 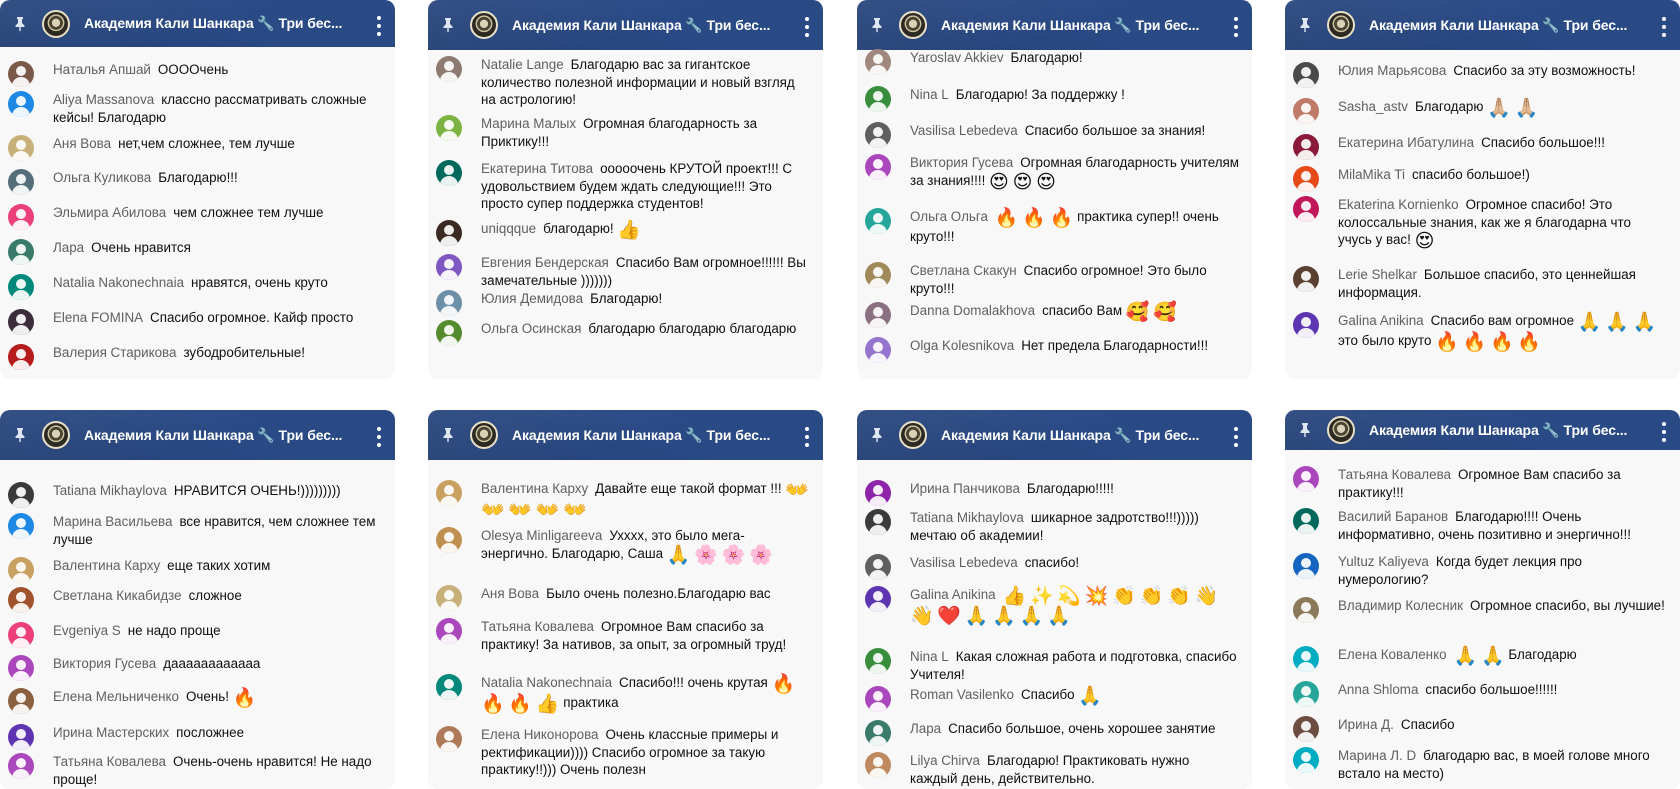 I want to click on author-name: Ирина Панчикова, so click(x=965, y=488).